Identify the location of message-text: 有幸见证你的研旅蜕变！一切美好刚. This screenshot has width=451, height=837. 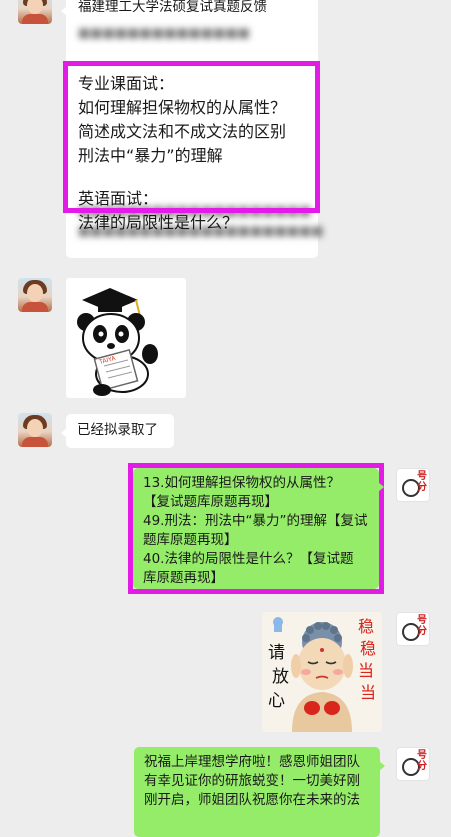
(252, 781).